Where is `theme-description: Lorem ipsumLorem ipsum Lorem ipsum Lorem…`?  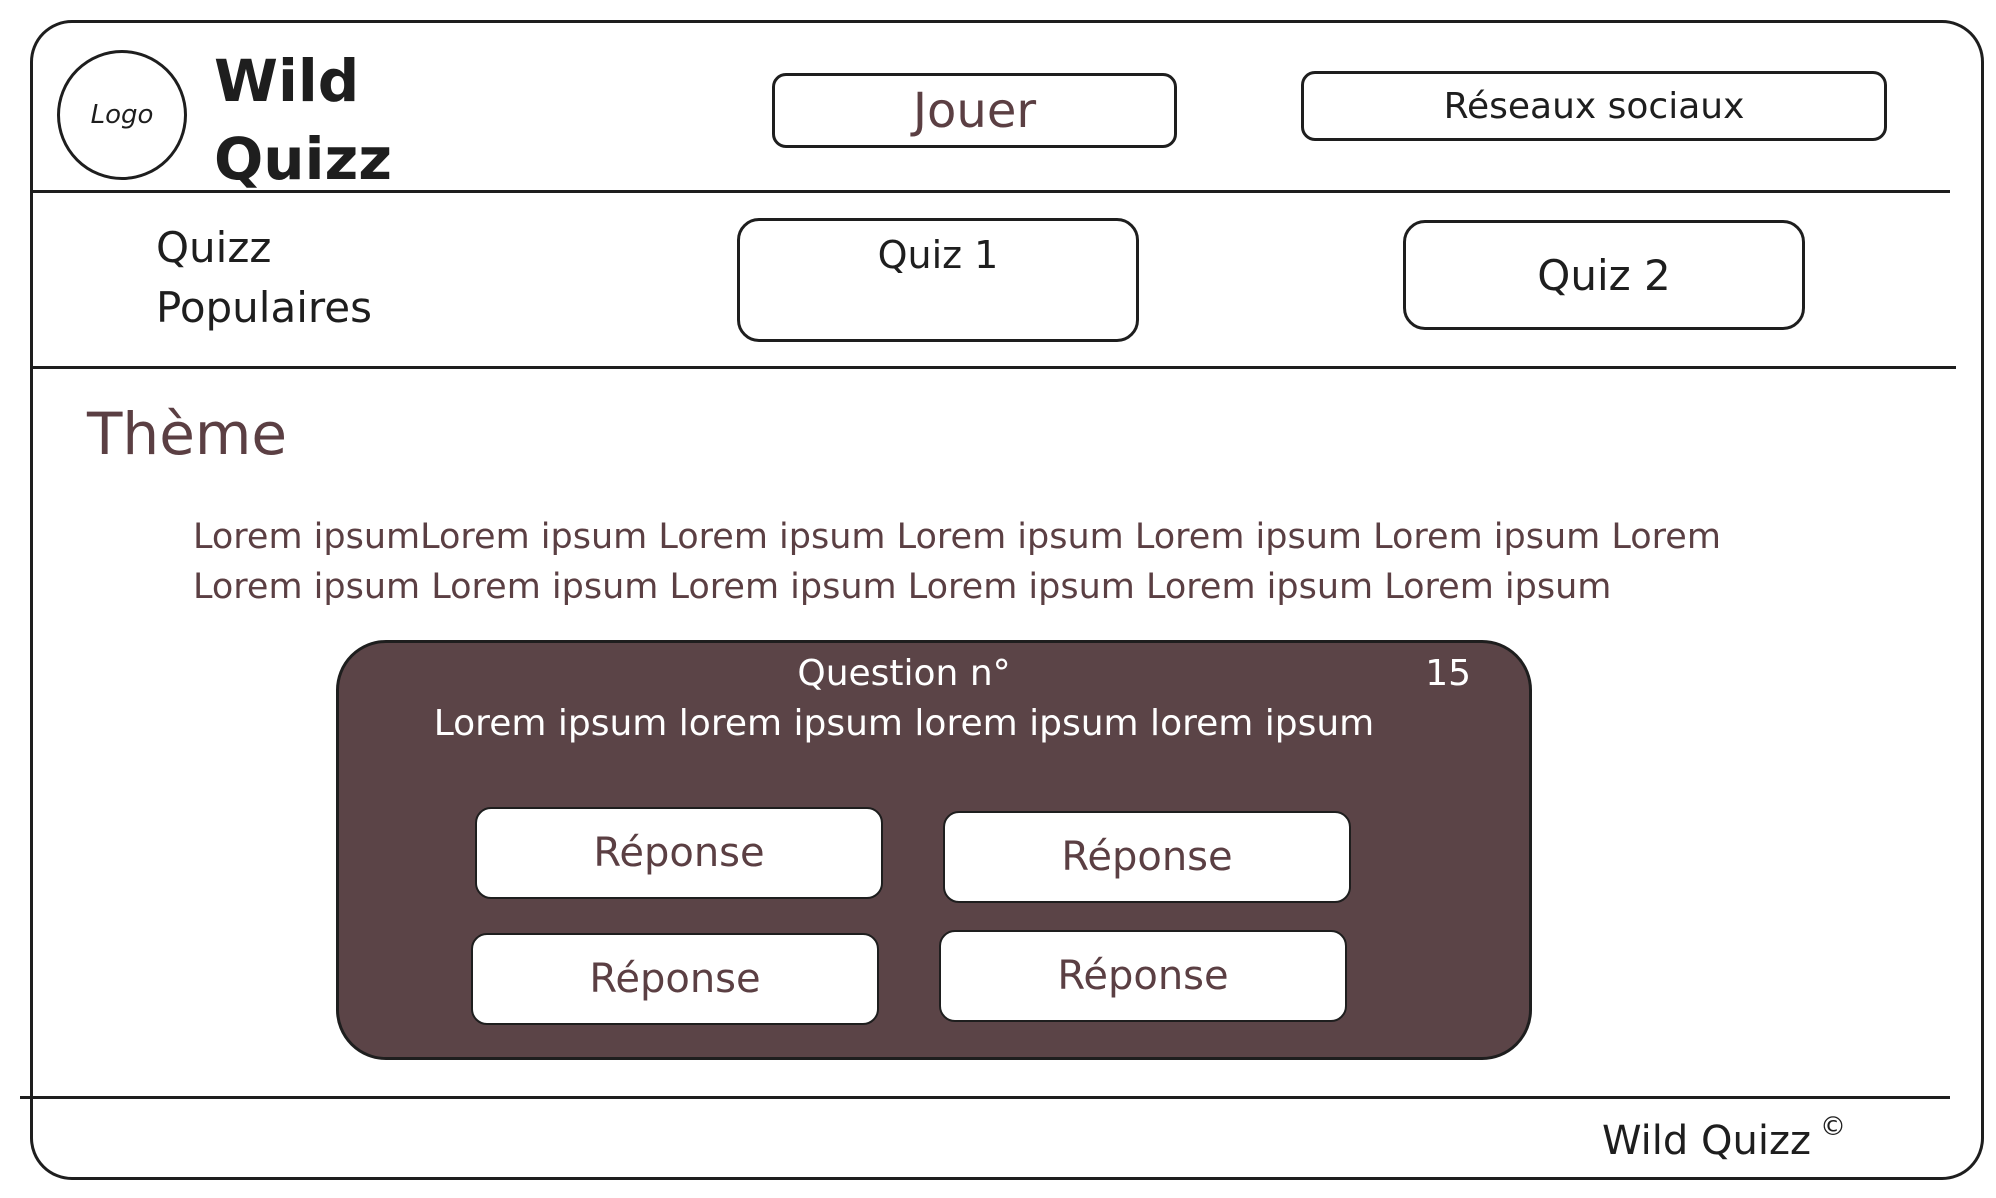
theme-description: Lorem ipsumLorem ipsum Lorem ipsum Lorem… is located at coordinates (1013, 562).